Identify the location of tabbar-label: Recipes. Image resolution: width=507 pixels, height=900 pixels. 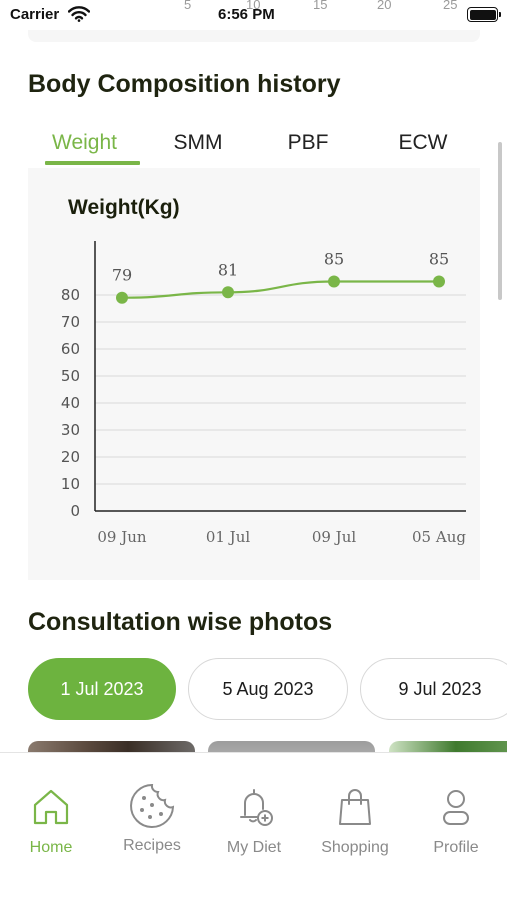
(152, 845).